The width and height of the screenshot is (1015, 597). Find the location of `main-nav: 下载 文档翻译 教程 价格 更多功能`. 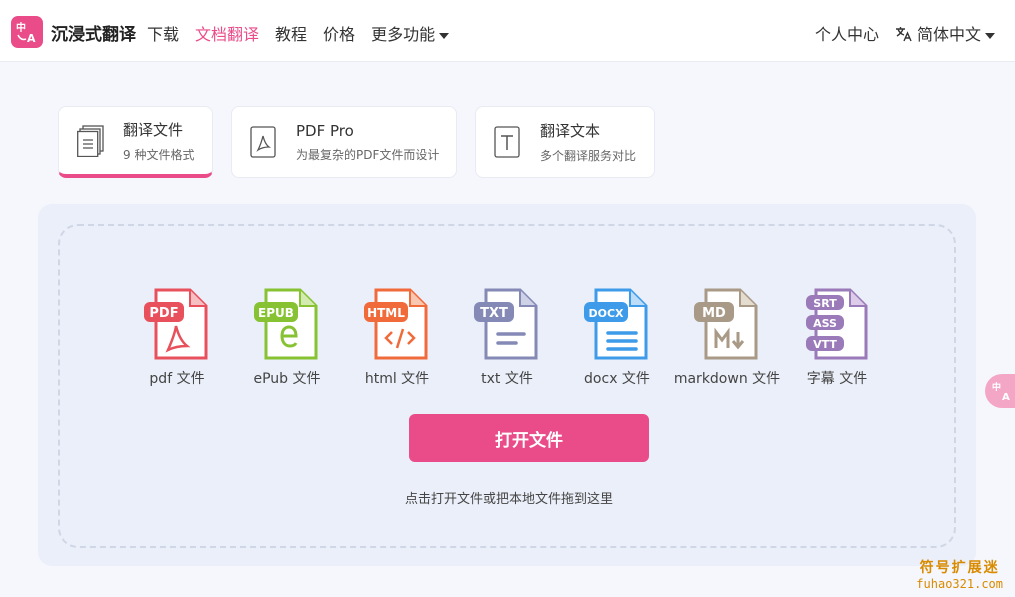

main-nav: 下载 文档翻译 教程 价格 更多功能 is located at coordinates (298, 33).